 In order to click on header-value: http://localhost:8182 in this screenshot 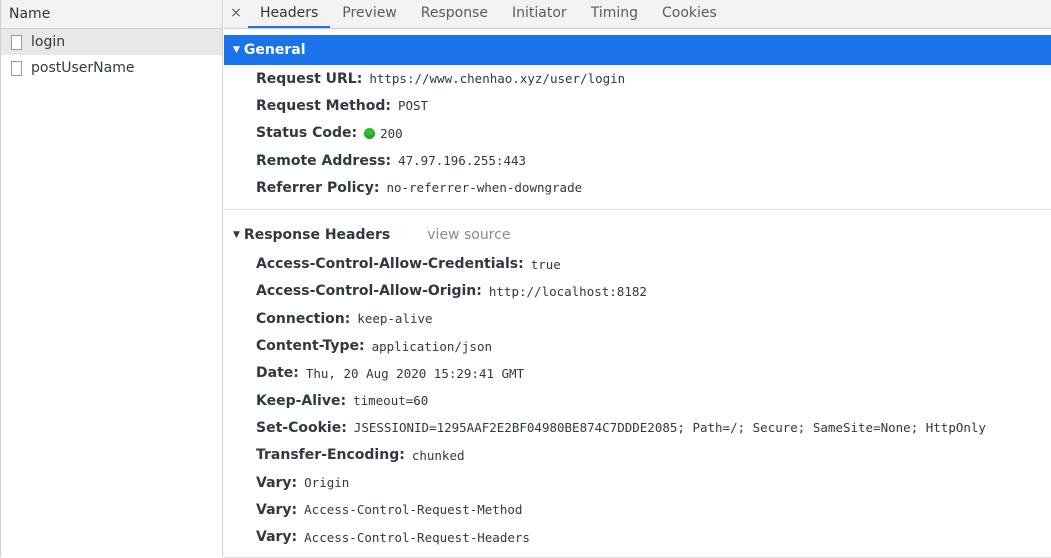, I will do `click(567, 291)`.